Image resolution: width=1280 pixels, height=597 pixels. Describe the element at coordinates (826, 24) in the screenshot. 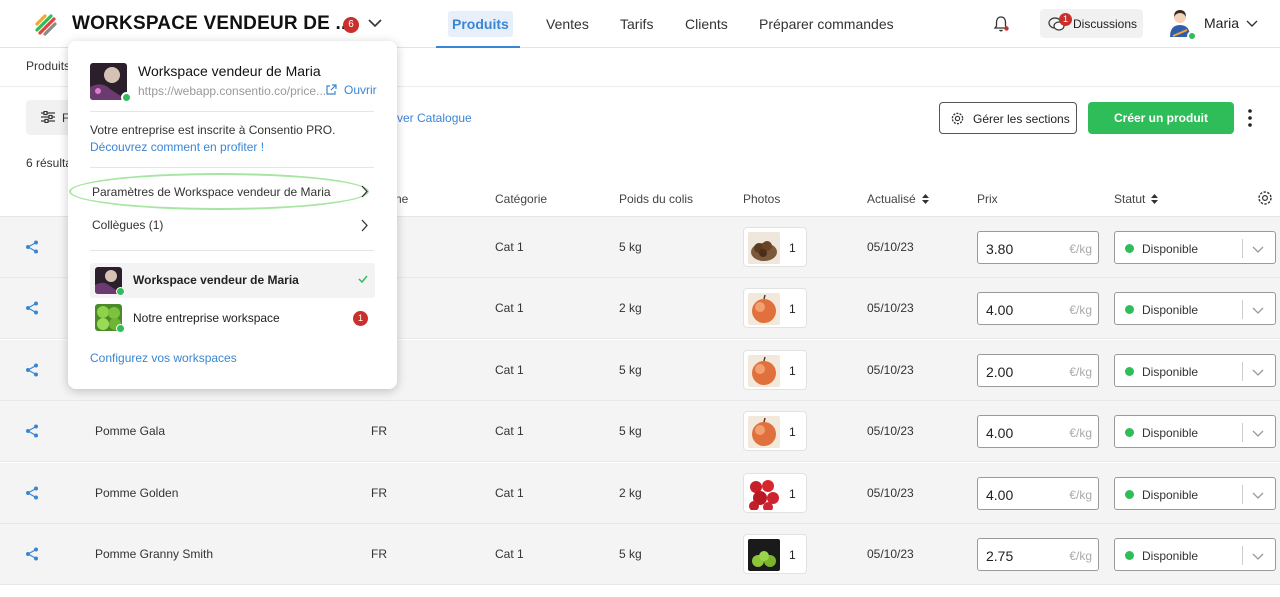

I see `nav-preparer-commandes: Préparer commandes` at that location.